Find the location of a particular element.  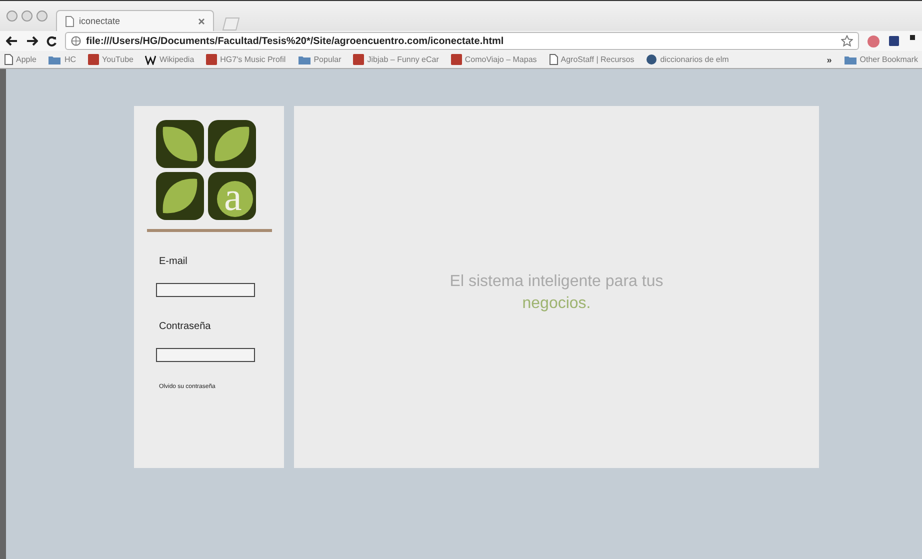

more-bookmarks-button: » is located at coordinates (829, 59).